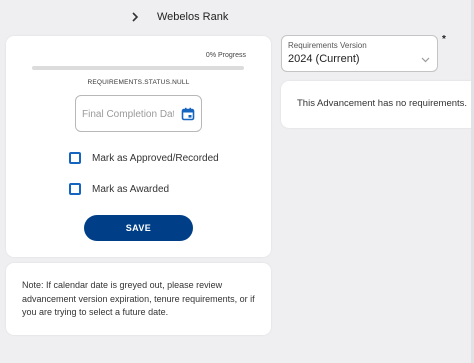 Image resolution: width=474 pixels, height=363 pixels. I want to click on no-requirements-message: This Advancement has no requirements., so click(382, 103).